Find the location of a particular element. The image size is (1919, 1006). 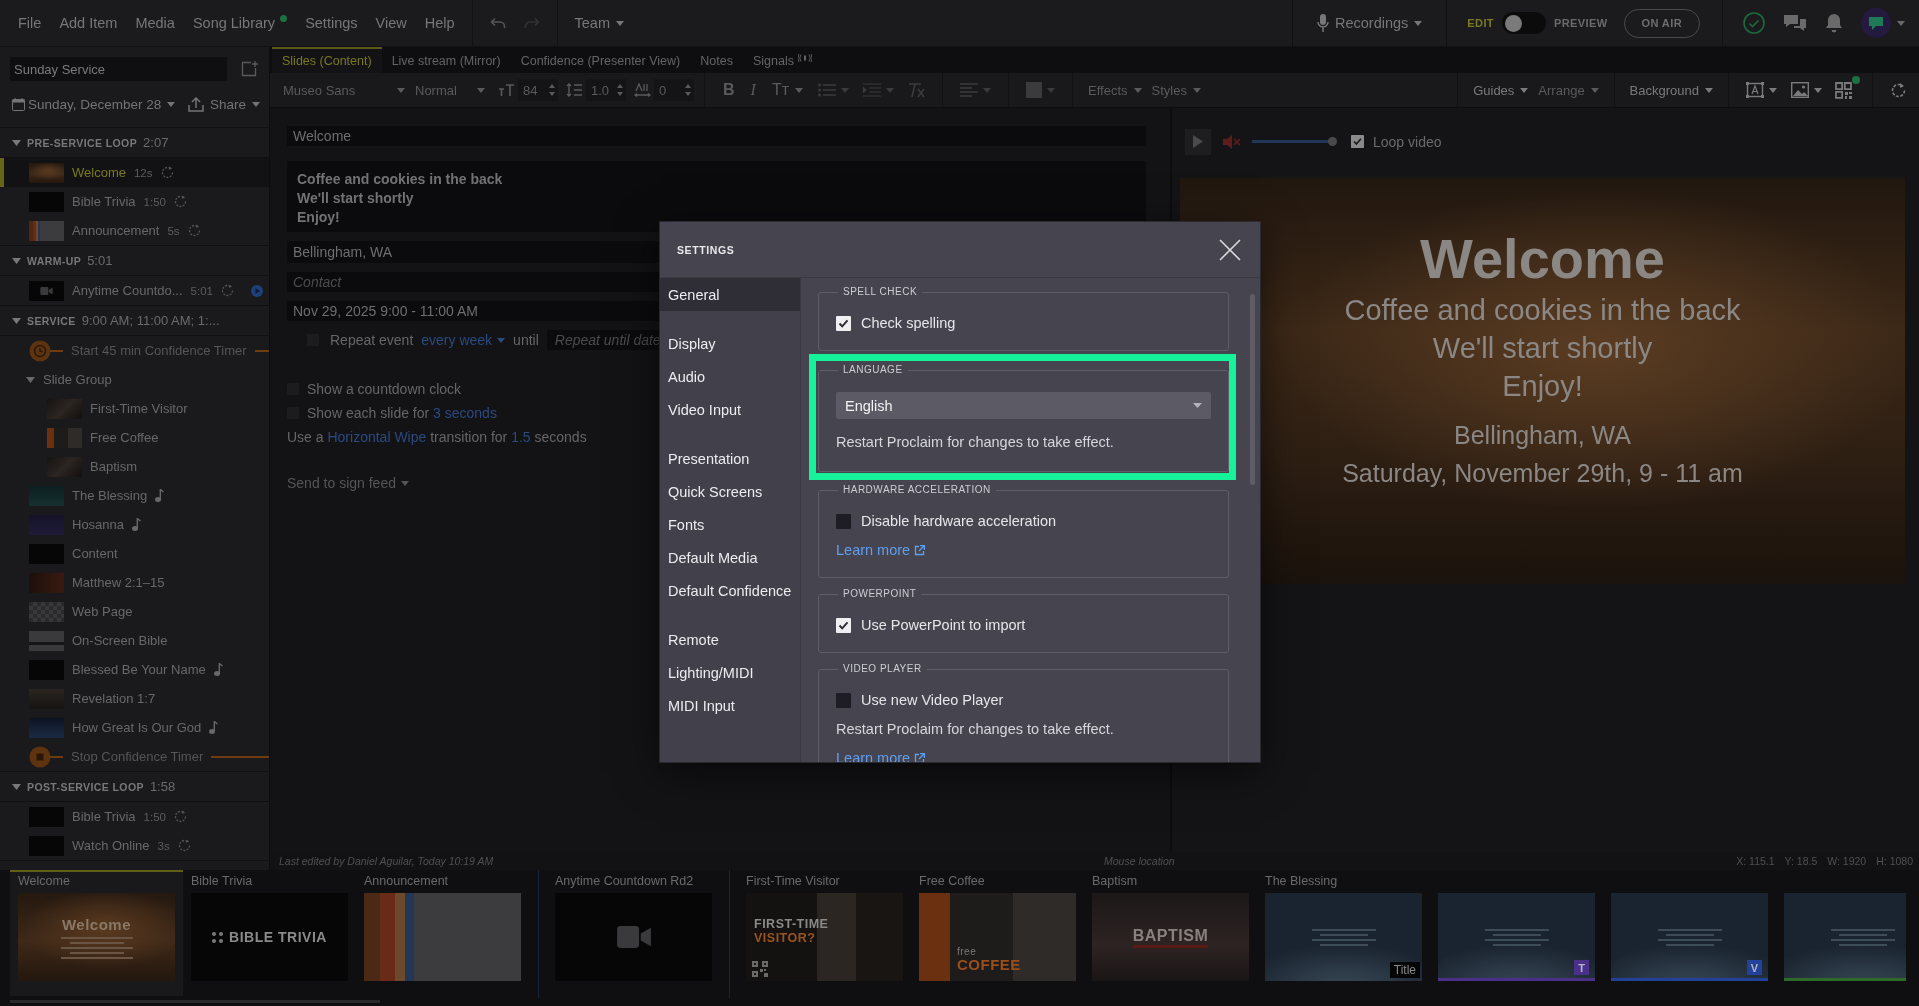

tab: Live stream (Mirror) is located at coordinates (446, 60).